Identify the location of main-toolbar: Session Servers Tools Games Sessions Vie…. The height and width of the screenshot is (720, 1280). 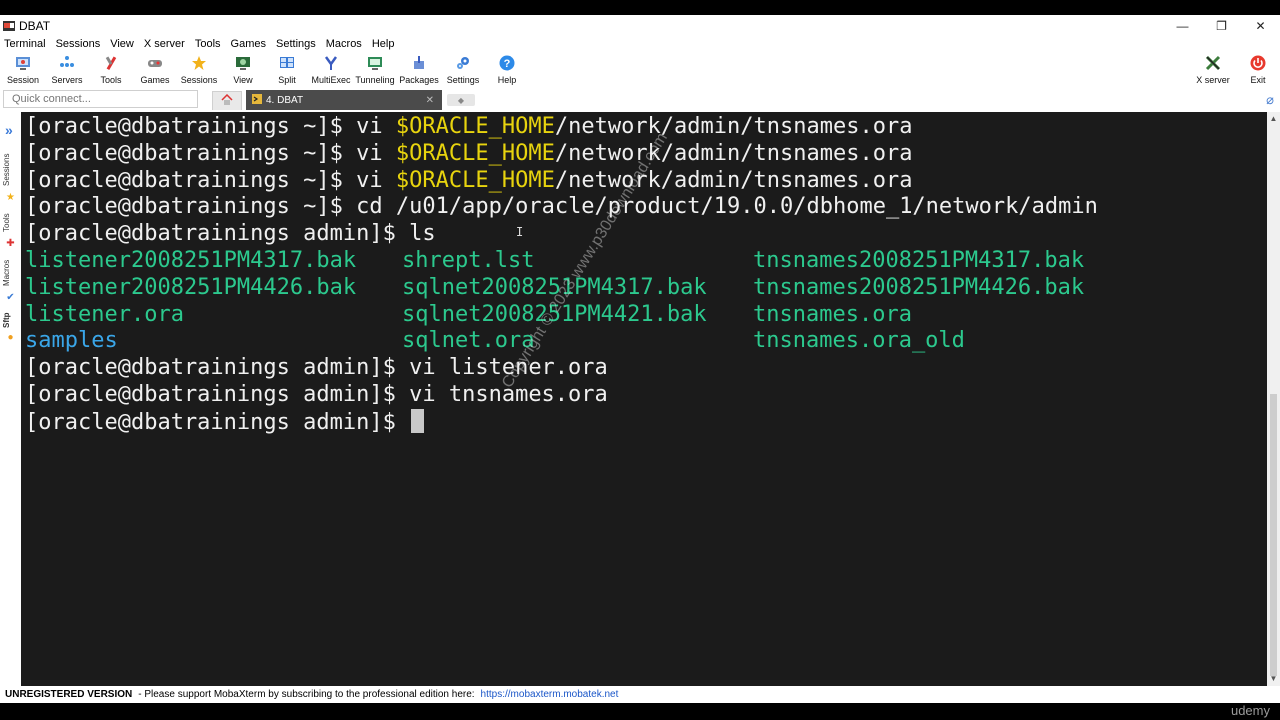
(640, 70).